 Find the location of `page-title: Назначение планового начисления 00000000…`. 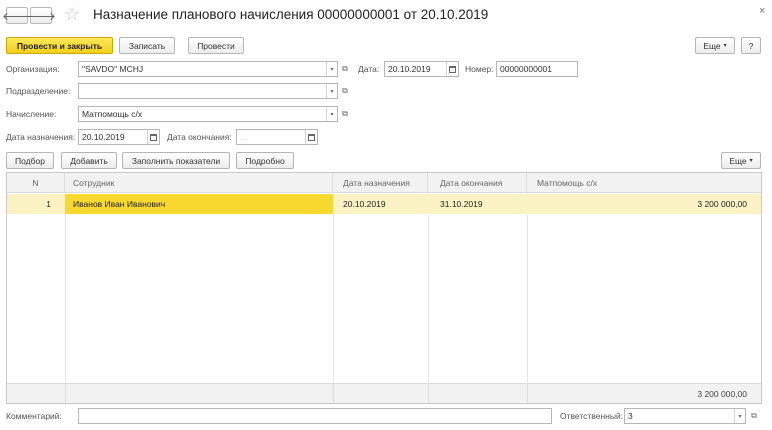

page-title: Назначение планового начисления 00000000… is located at coordinates (291, 14).